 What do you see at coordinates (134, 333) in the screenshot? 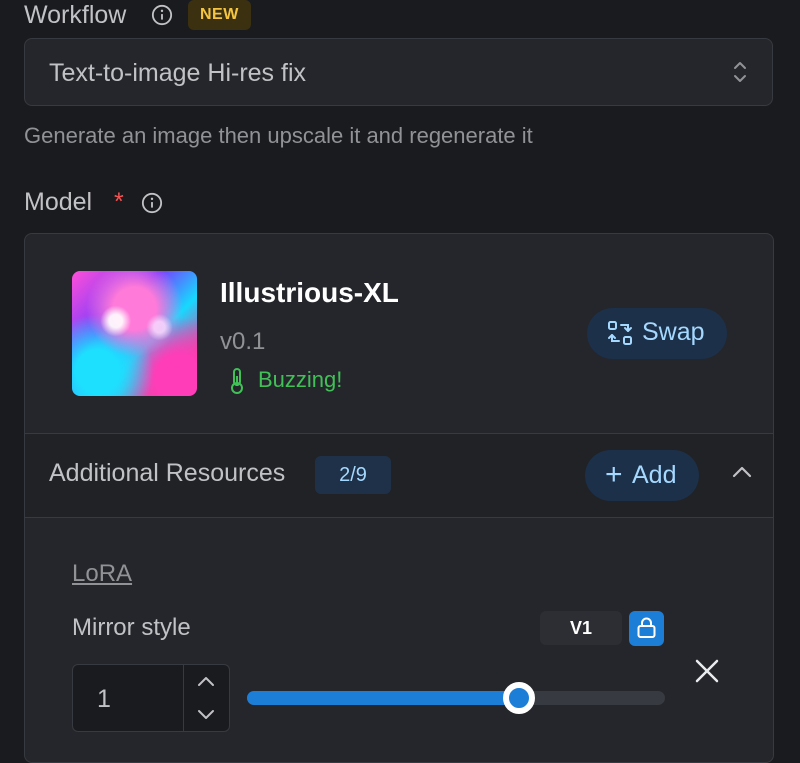
I see `model-thumbnail` at bounding box center [134, 333].